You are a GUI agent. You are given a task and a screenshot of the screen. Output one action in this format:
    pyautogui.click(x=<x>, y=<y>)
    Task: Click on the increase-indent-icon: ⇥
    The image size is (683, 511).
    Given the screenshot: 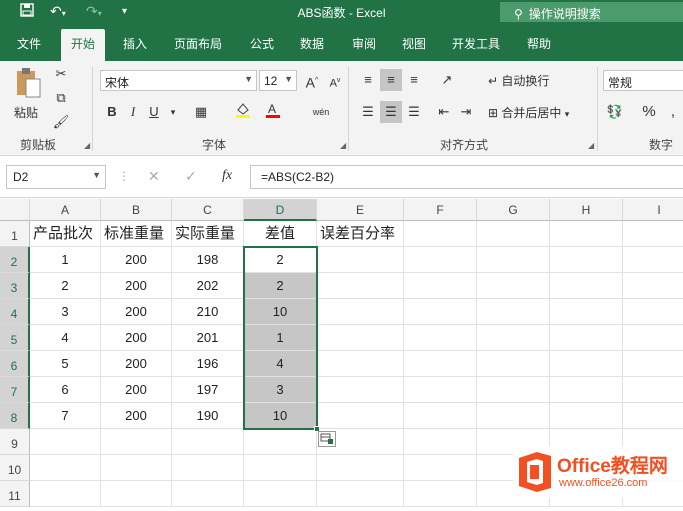 What is the action you would take?
    pyautogui.click(x=466, y=112)
    